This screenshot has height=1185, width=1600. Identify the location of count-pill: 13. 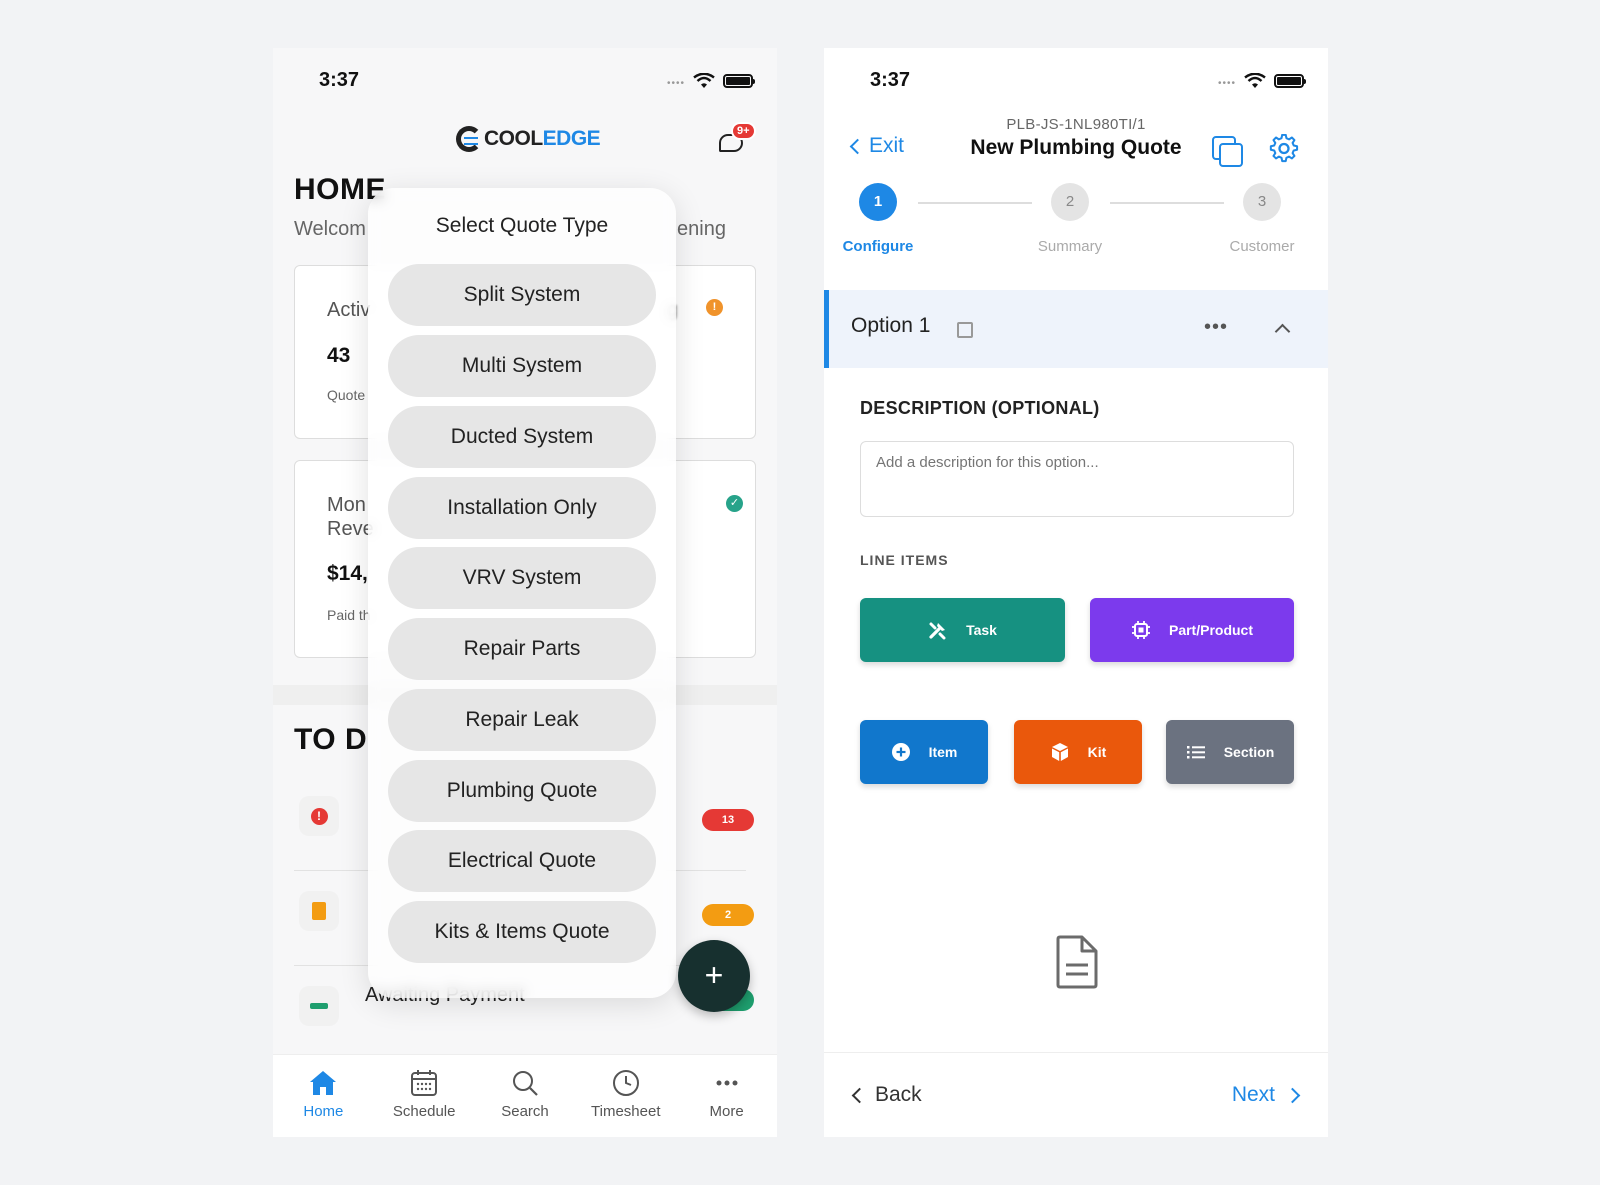
(728, 820).